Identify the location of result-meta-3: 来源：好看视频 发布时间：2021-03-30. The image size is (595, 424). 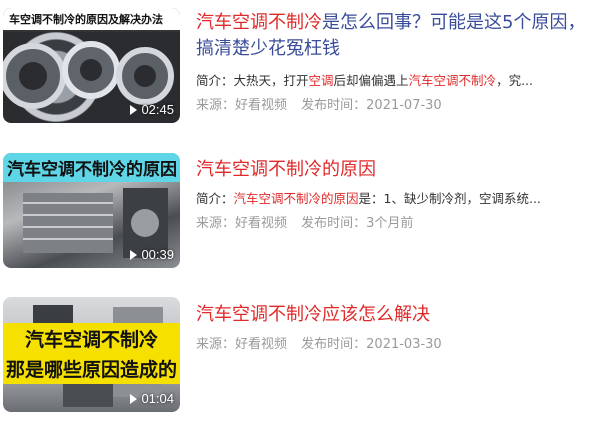
(324, 342).